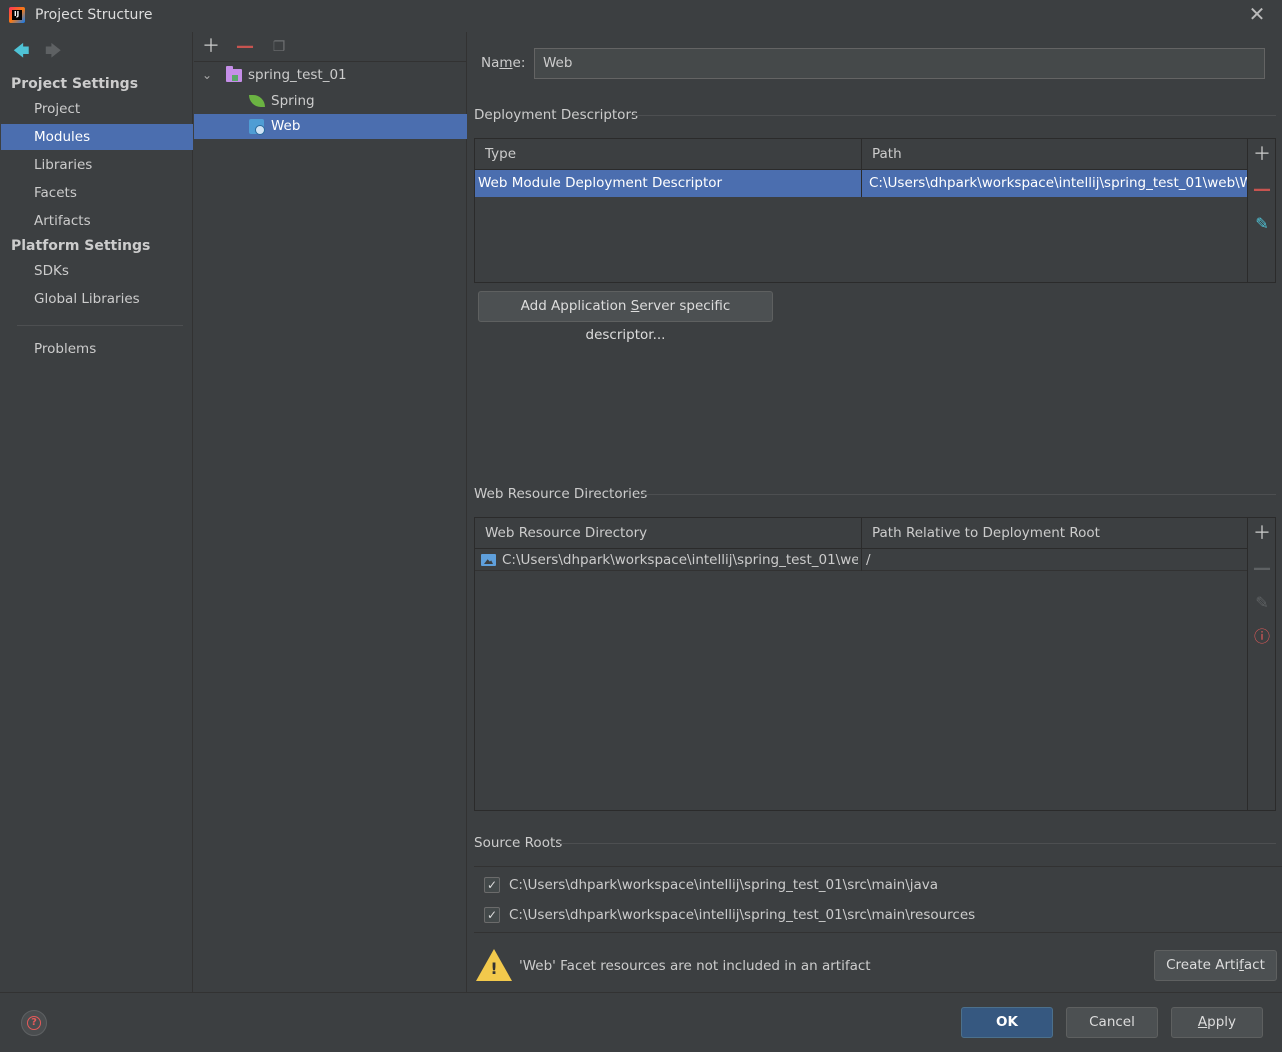 Image resolution: width=1282 pixels, height=1052 pixels. What do you see at coordinates (518, 843) in the screenshot?
I see `source-roots-title: Source Roots` at bounding box center [518, 843].